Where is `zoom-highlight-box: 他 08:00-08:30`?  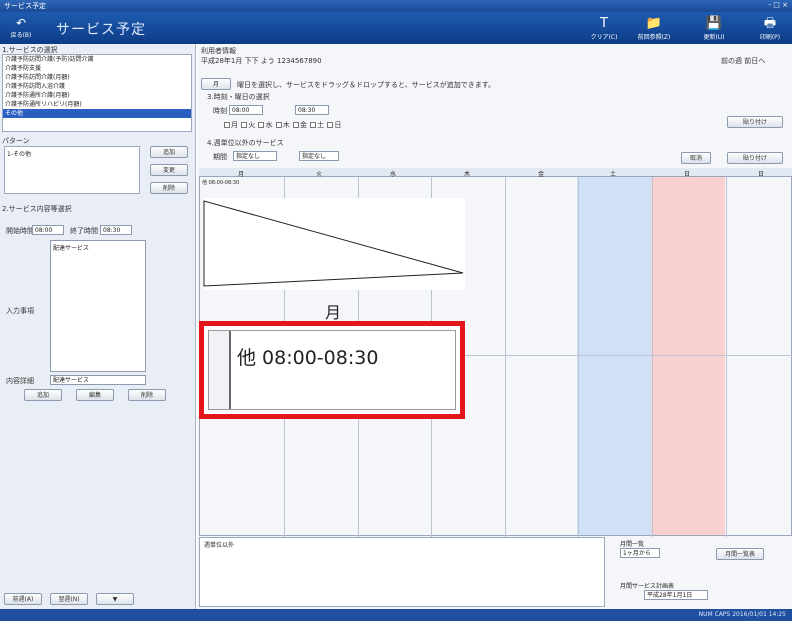 zoom-highlight-box: 他 08:00-08:30 is located at coordinates (332, 370).